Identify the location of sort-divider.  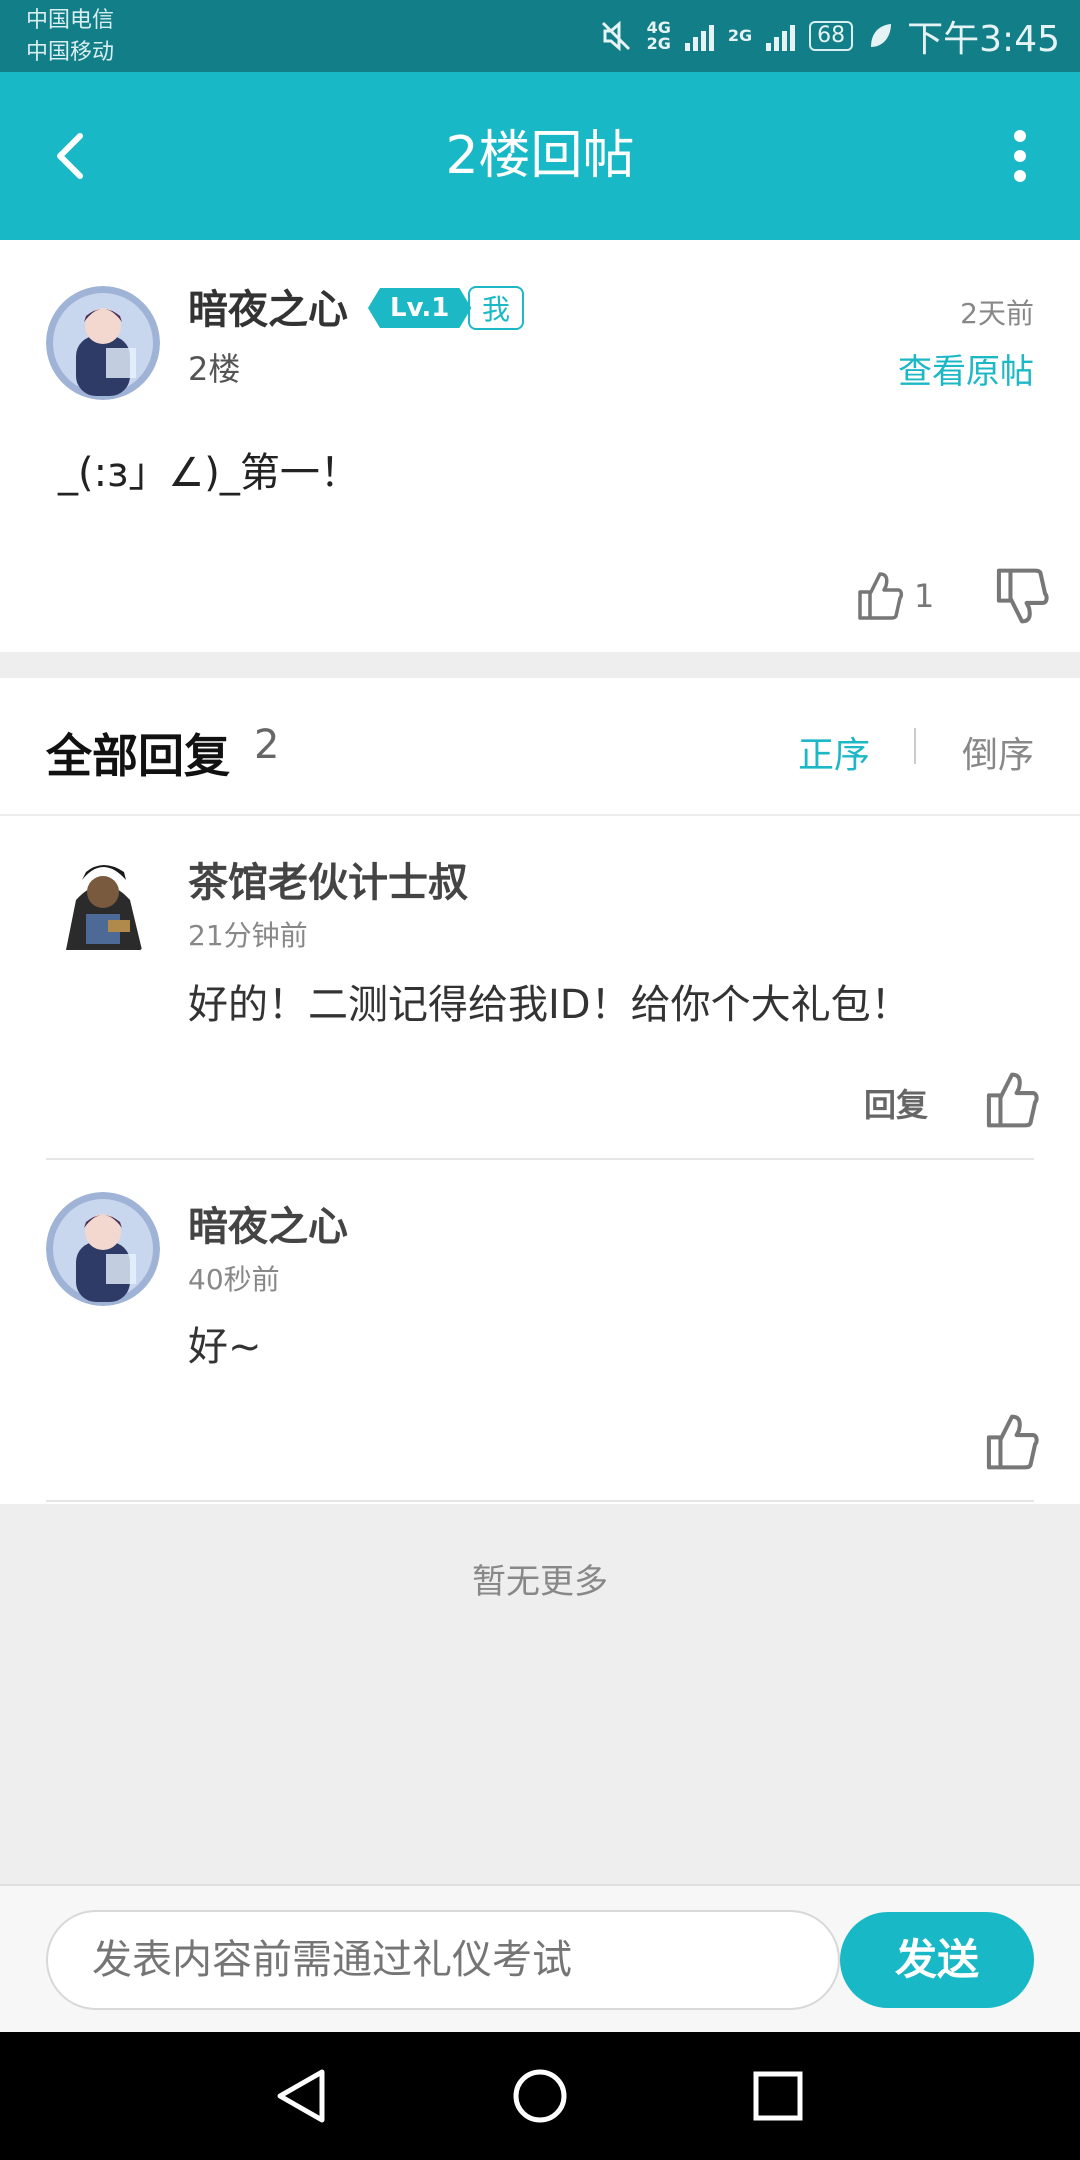
(915, 746).